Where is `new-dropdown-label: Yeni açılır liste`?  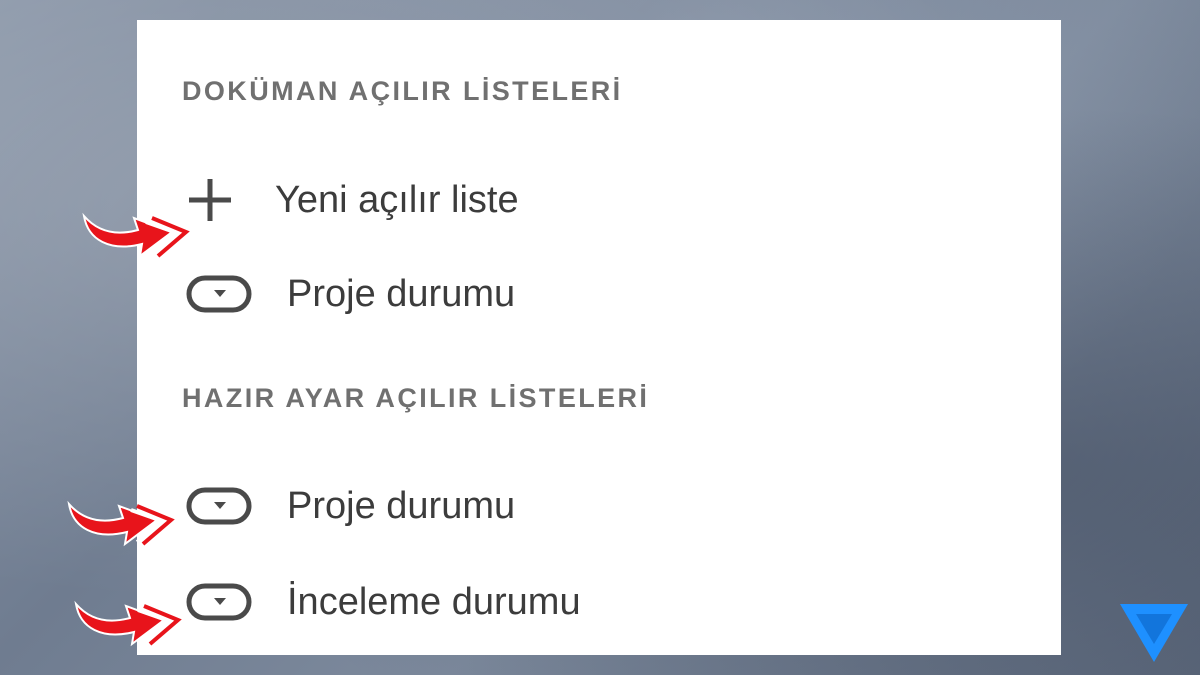 new-dropdown-label: Yeni açılır liste is located at coordinates (397, 199).